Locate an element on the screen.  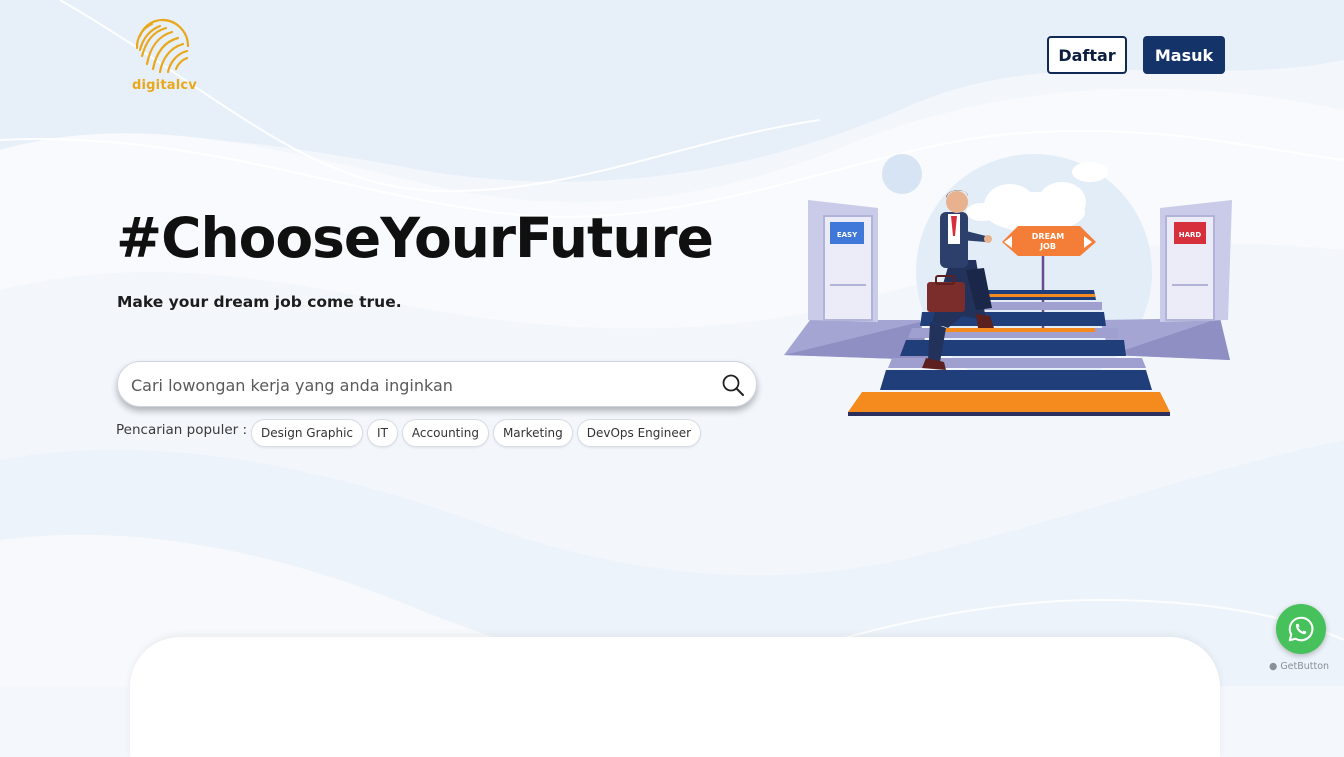
easy-sign-text: EASY is located at coordinates (847, 235).